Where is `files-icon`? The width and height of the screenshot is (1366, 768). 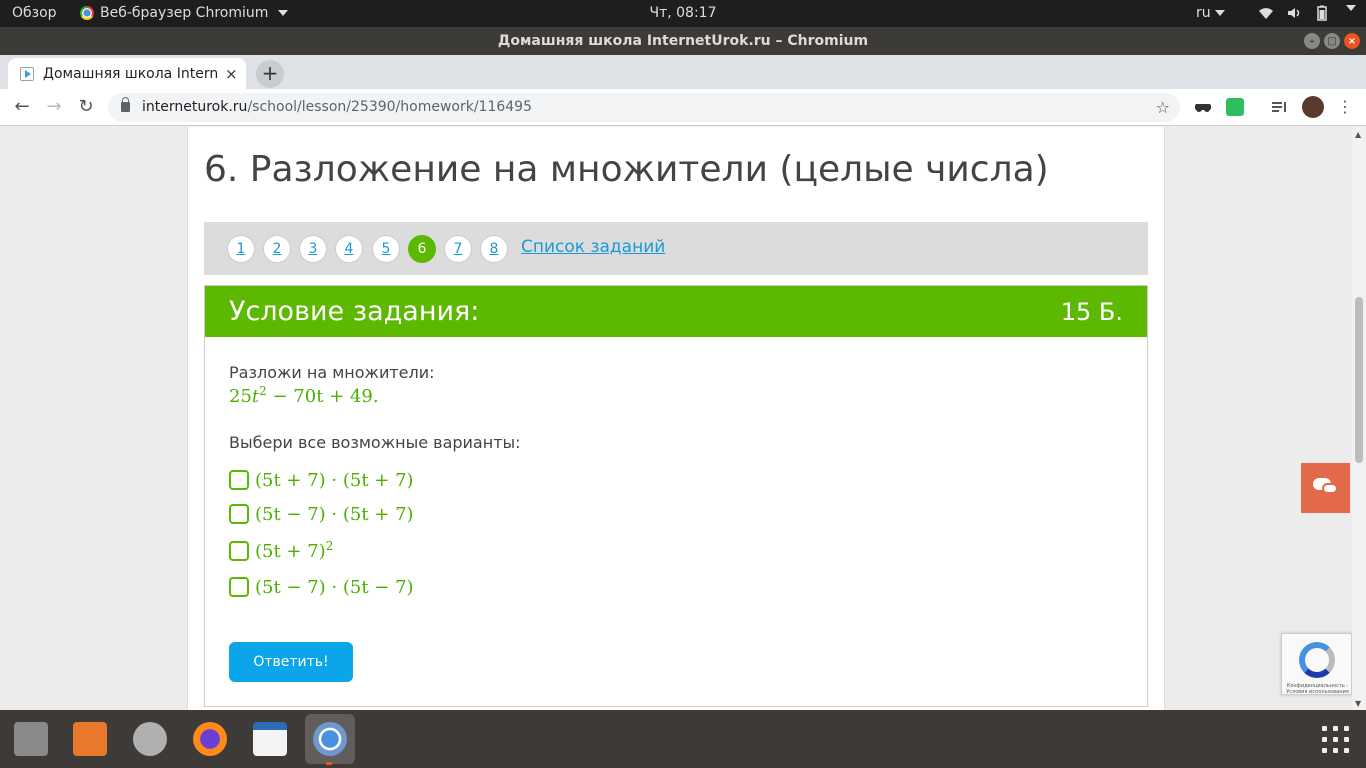
files-icon is located at coordinates (31, 739).